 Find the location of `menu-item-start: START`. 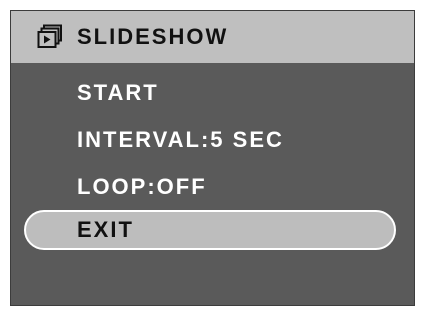

menu-item-start: START is located at coordinates (118, 93).